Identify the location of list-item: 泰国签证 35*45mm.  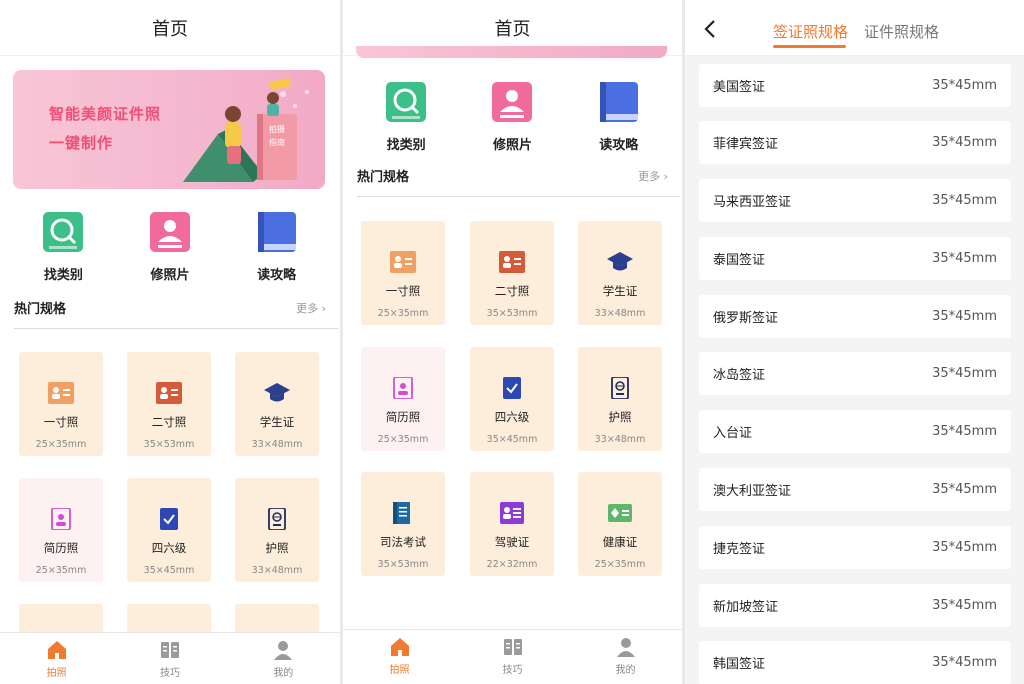
(855, 258).